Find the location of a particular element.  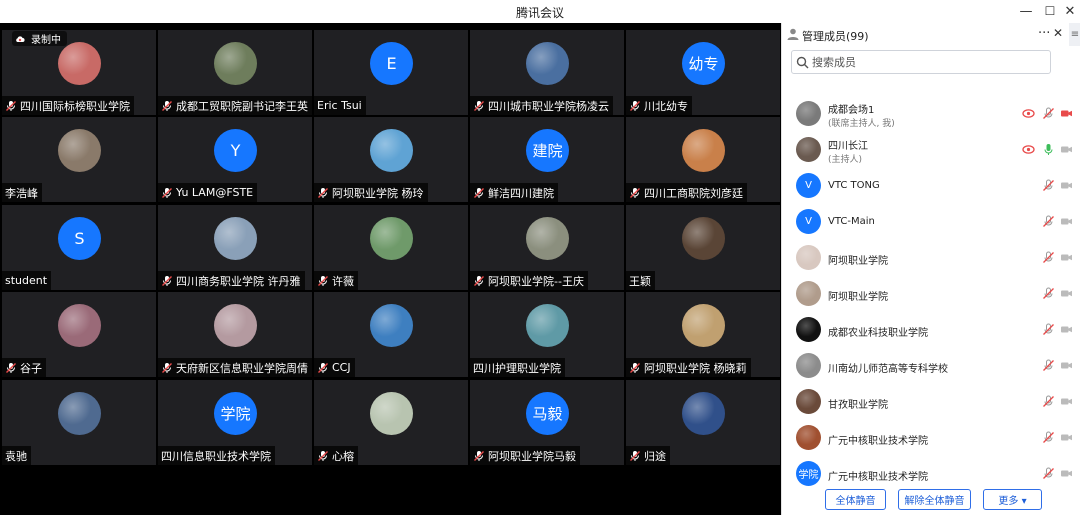

mic-on-icon is located at coordinates (1048, 149).